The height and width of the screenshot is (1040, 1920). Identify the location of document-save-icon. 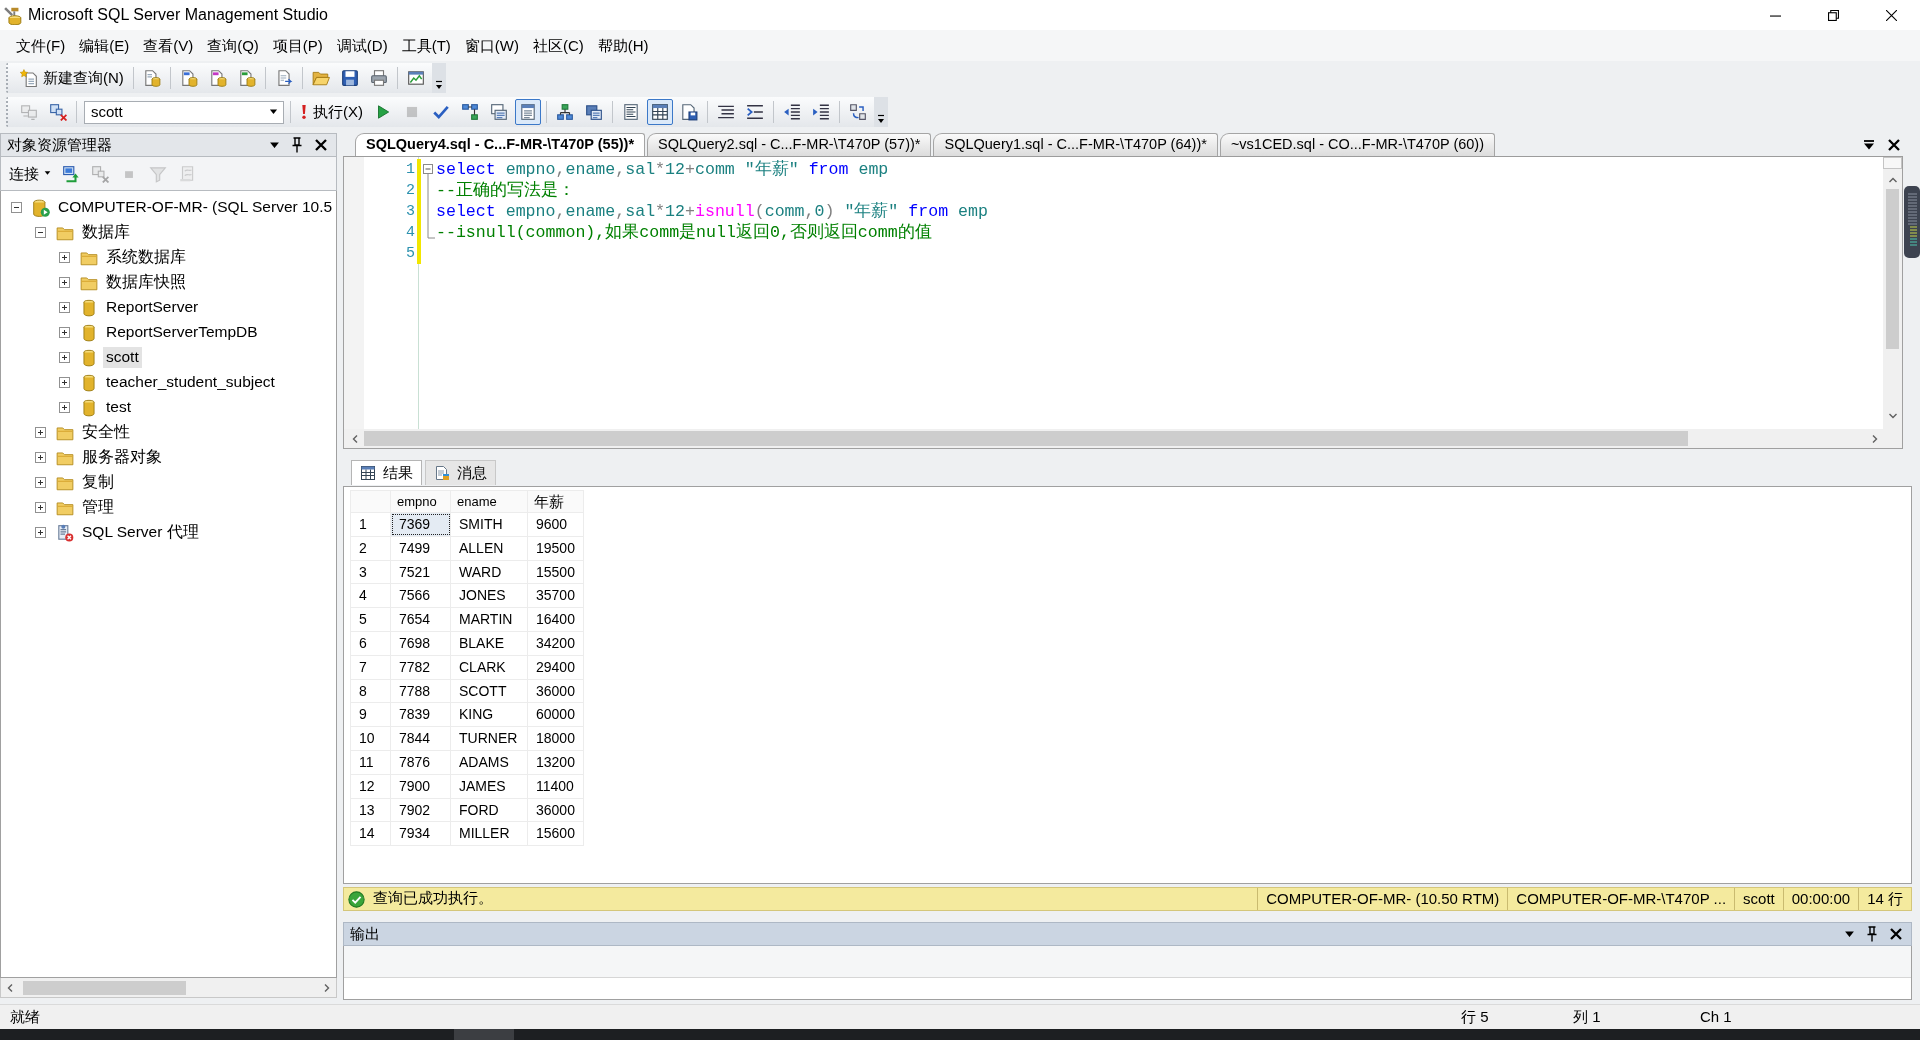
(689, 112).